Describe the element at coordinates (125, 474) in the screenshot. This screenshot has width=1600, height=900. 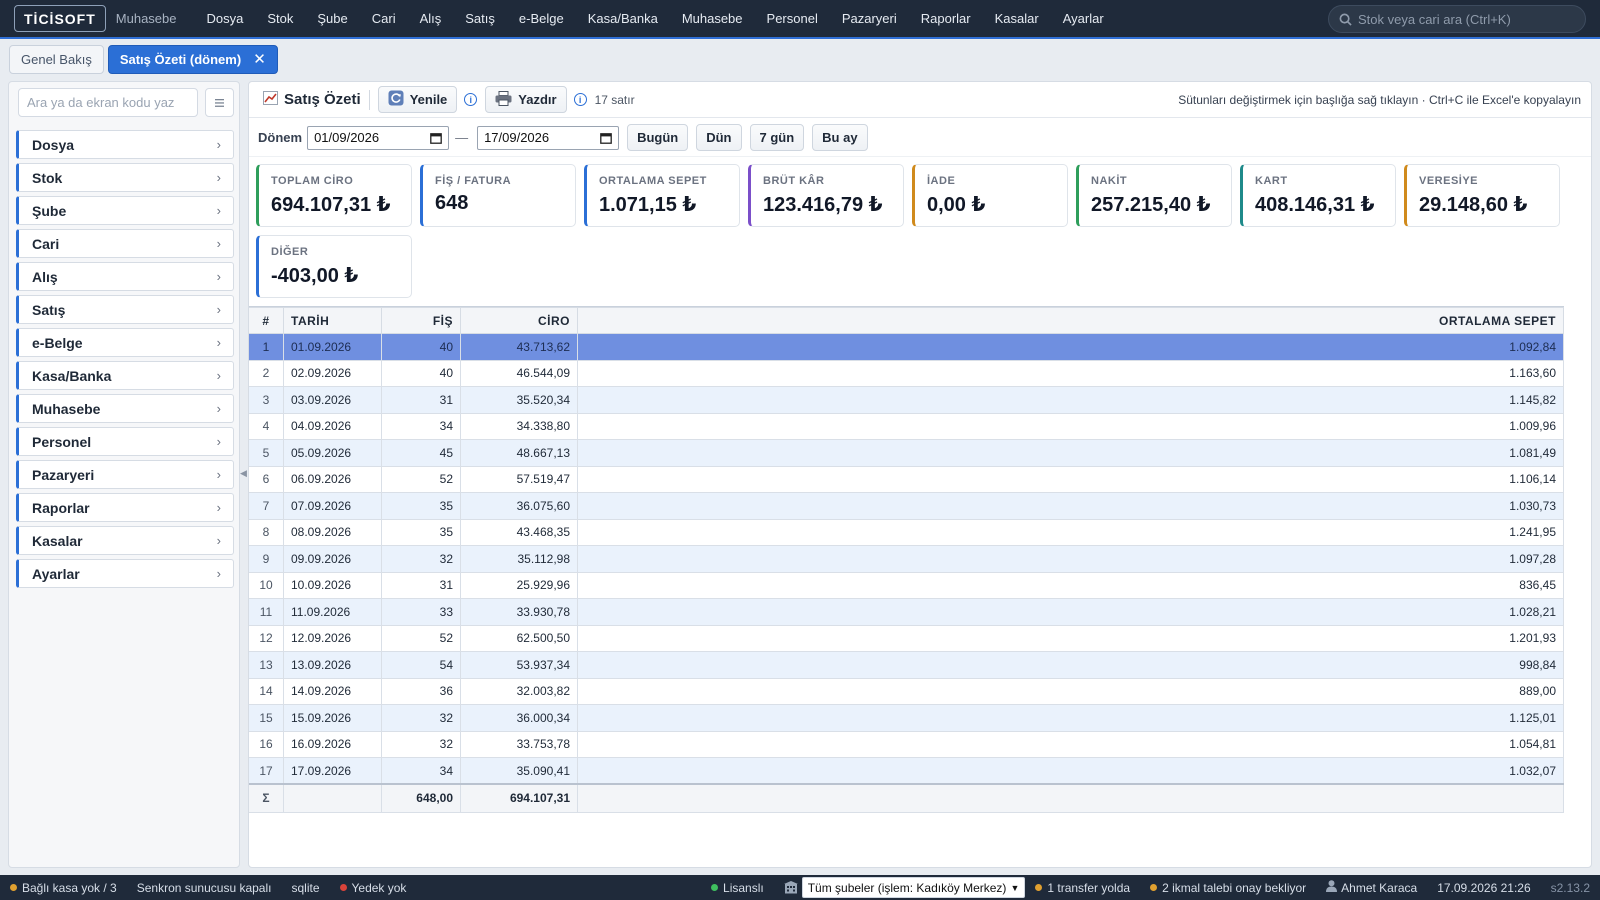
I see `sidebar-item-pazaryeri: Pazaryeri ›` at that location.